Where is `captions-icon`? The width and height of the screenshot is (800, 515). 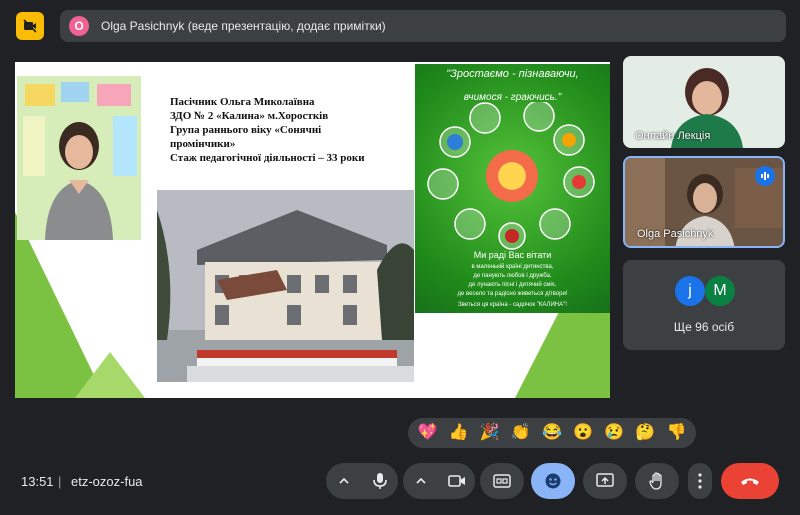 captions-icon is located at coordinates (502, 481).